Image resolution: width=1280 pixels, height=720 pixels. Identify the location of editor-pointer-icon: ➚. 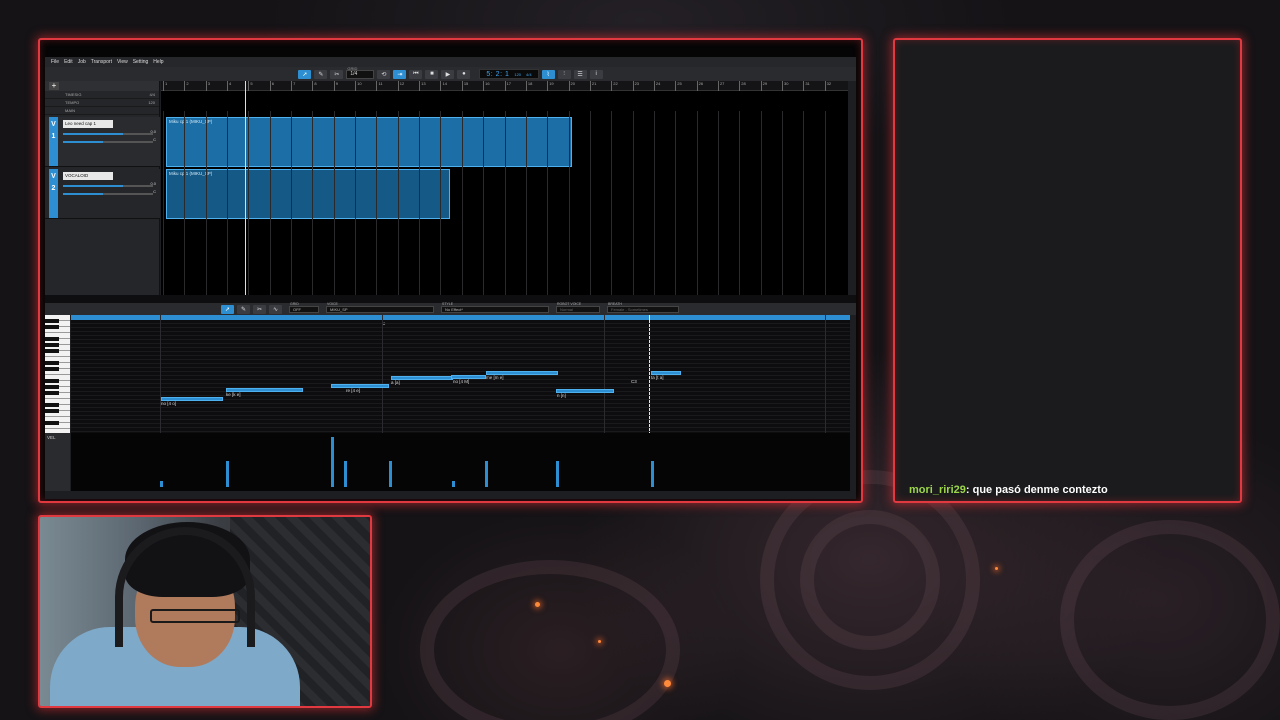
(227, 309).